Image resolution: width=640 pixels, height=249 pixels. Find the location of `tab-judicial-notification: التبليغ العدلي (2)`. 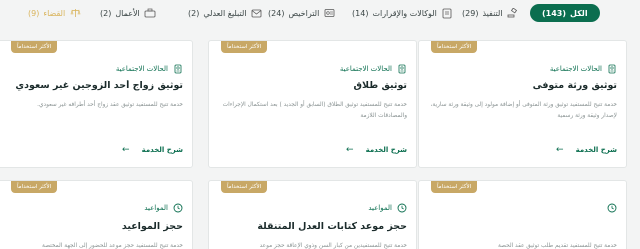

tab-judicial-notification: التبليغ العدلي (2) is located at coordinates (225, 13).